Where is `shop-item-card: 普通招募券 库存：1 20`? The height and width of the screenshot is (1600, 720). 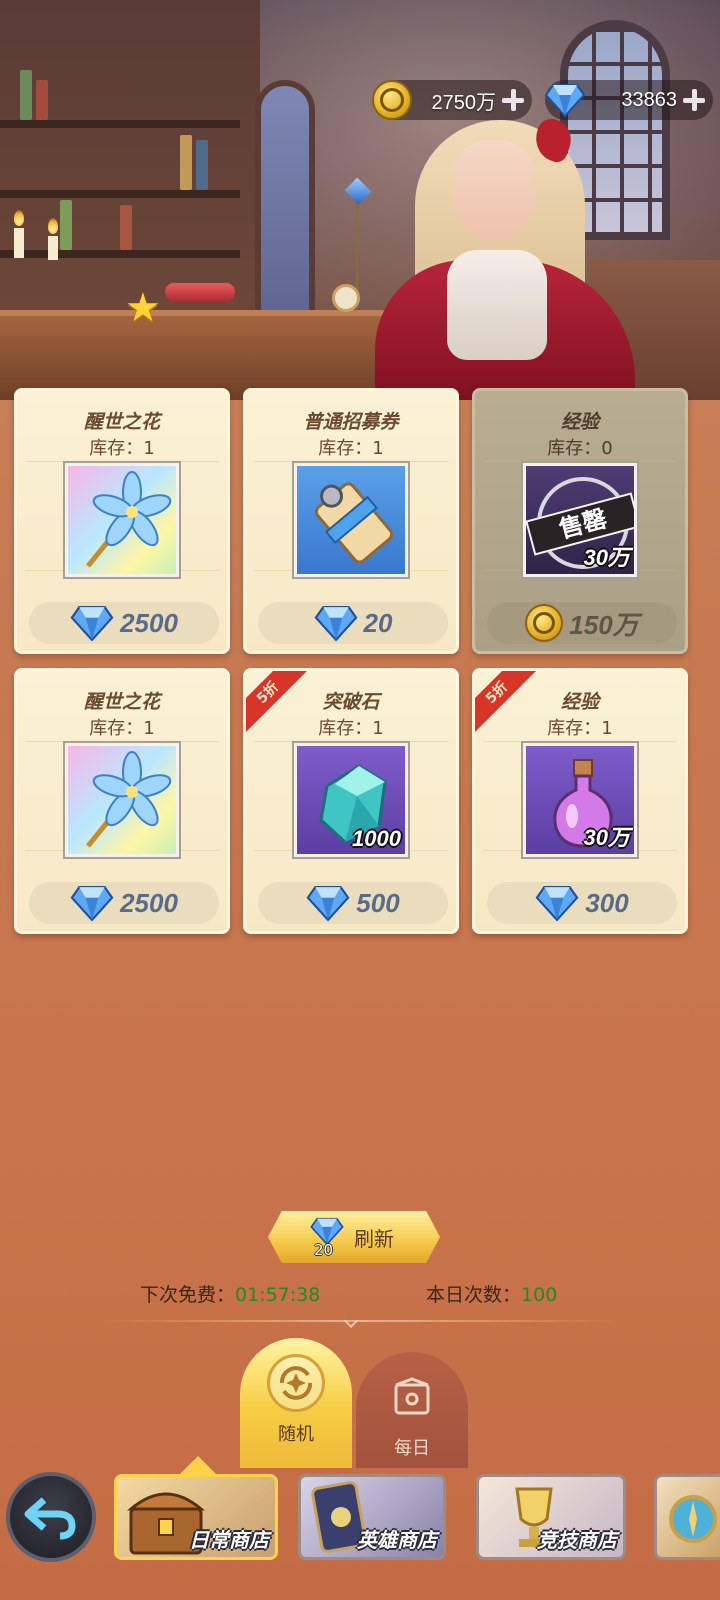
shop-item-card: 普通招募券 库存：1 20 is located at coordinates (351, 521).